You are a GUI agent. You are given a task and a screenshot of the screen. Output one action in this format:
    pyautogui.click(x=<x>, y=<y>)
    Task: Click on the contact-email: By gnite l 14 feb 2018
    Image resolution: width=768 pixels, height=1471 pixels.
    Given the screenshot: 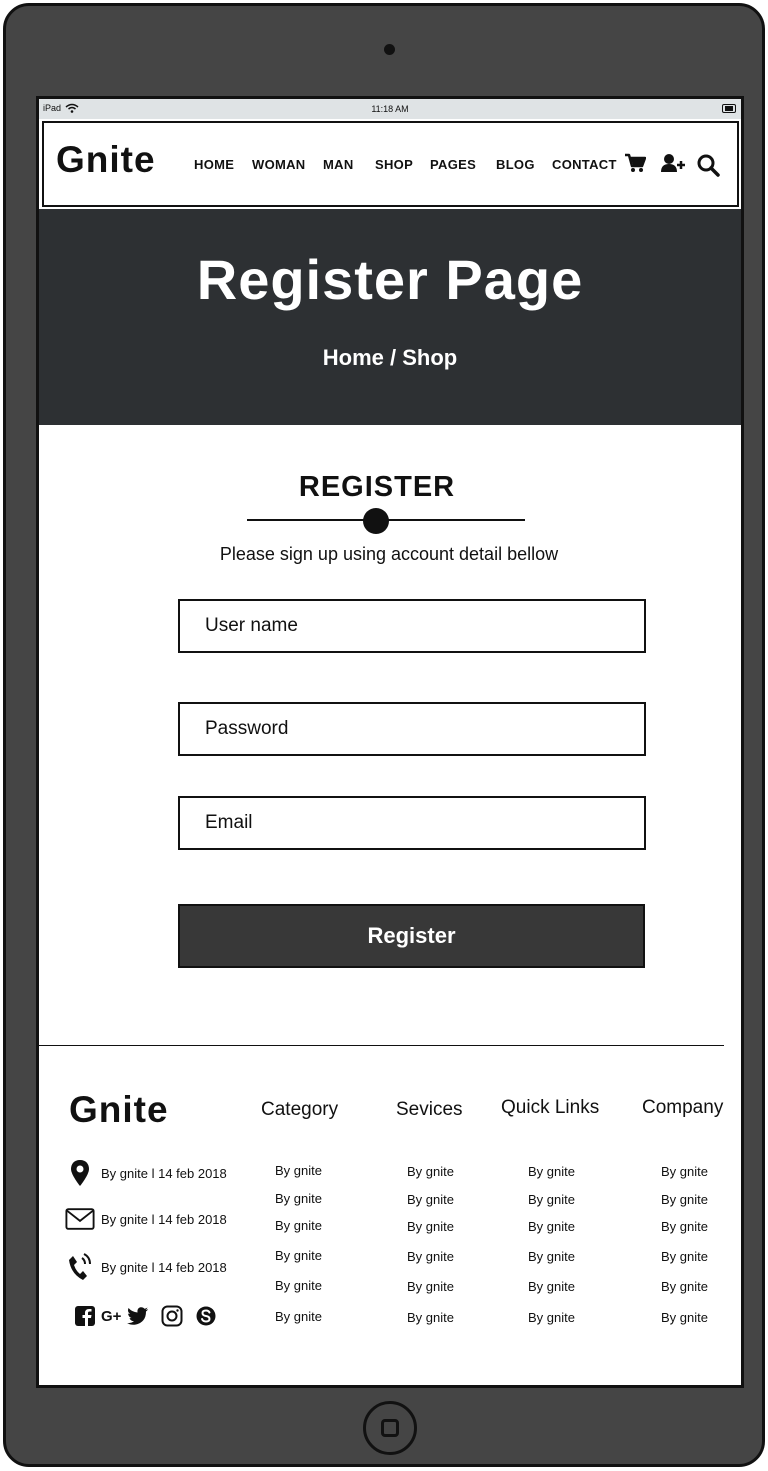 What is the action you would take?
    pyautogui.click(x=146, y=1219)
    